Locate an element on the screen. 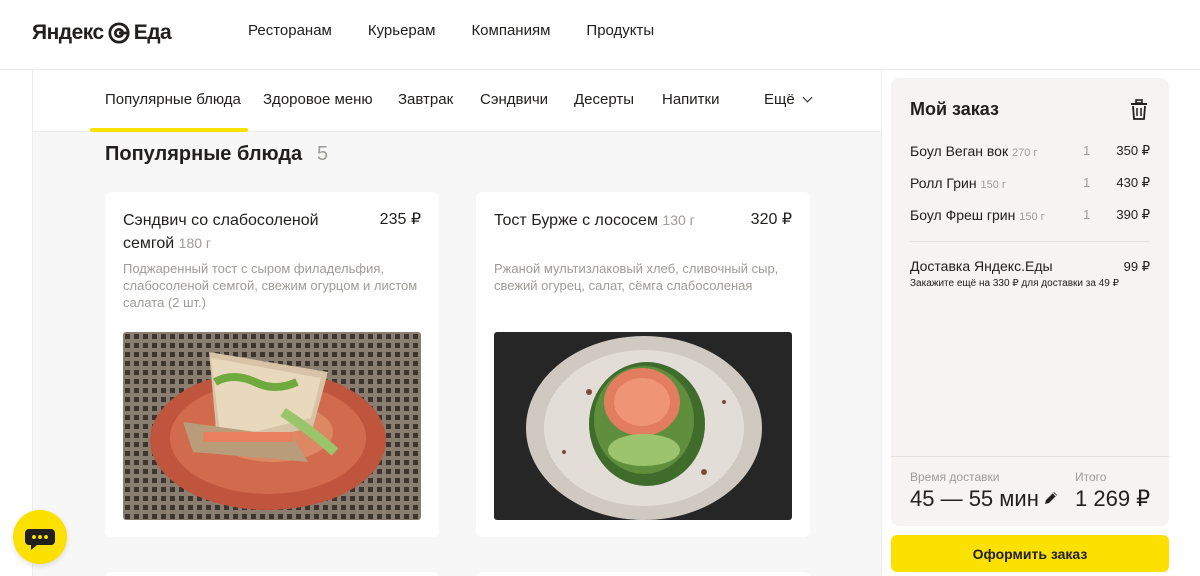 The image size is (1200, 576). delivery-time-value: 45 — 55 мин is located at coordinates (974, 498).